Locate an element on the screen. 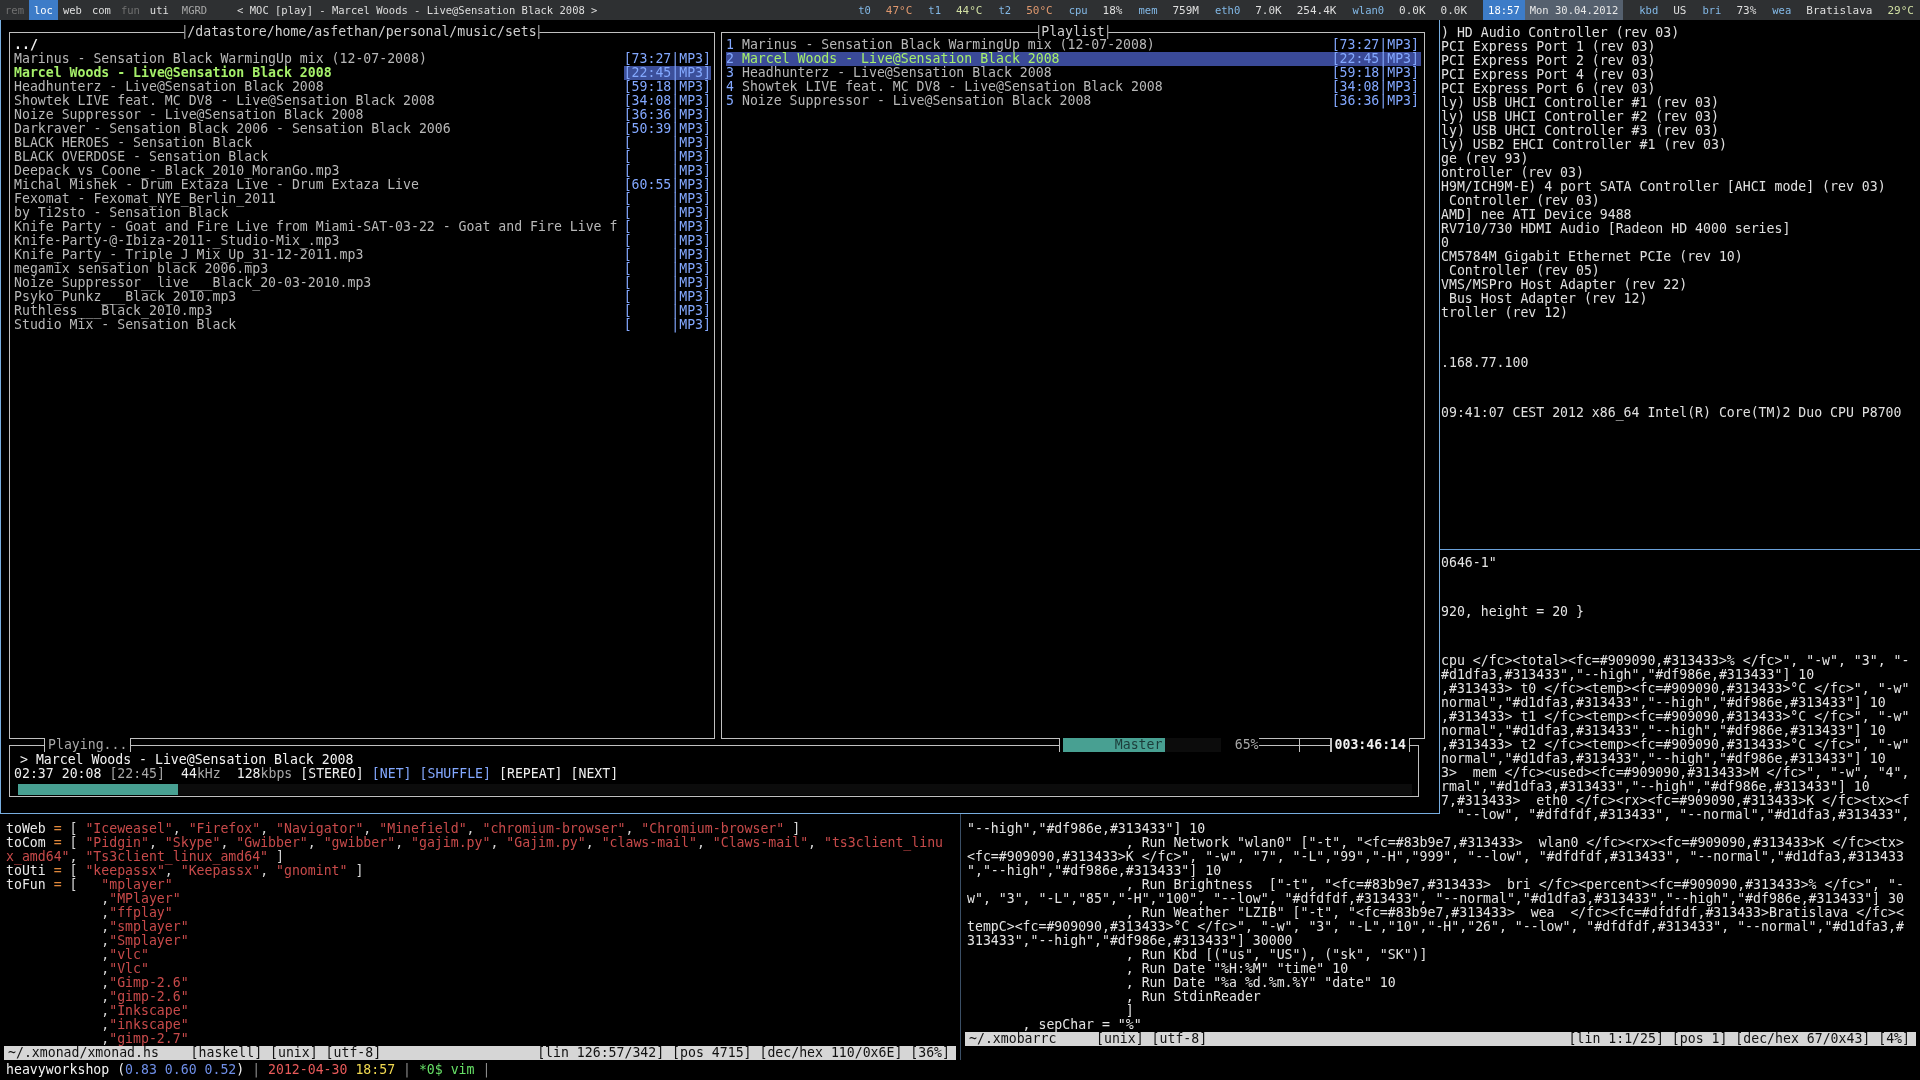  workspace-tab: loc is located at coordinates (43, 10).